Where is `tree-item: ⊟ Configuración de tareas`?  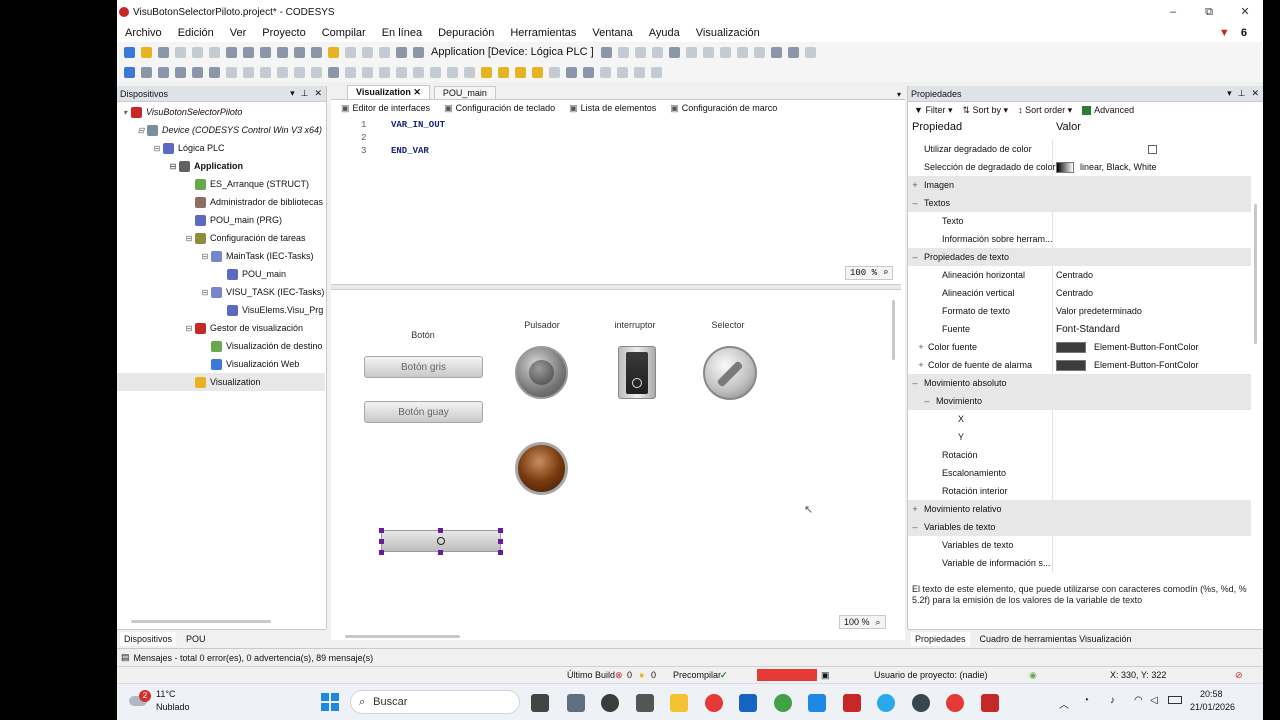 tree-item: ⊟ Configuración de tareas is located at coordinates (221, 238).